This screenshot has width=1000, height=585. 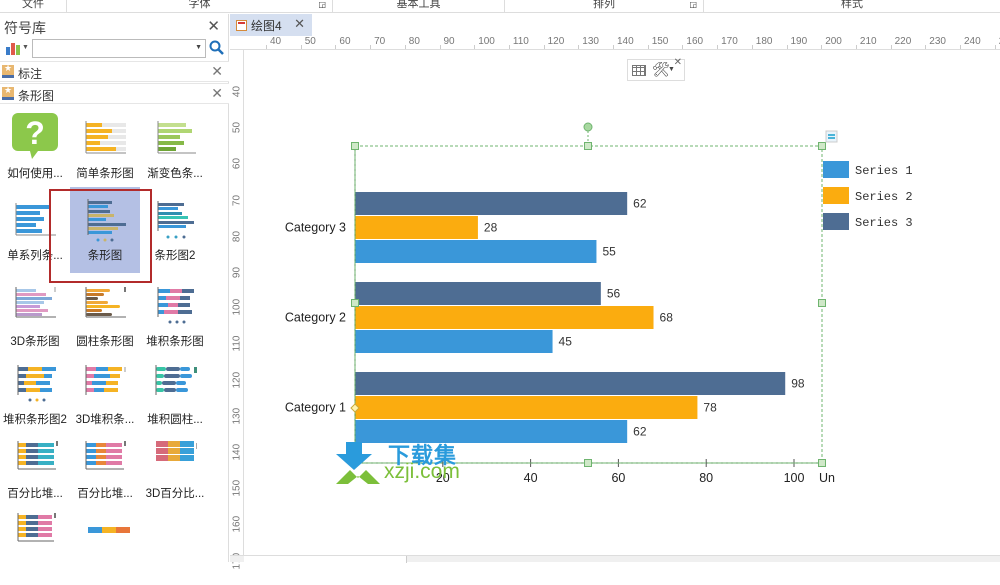 I want to click on library-category-annotation: 标注 ✕, so click(x=114, y=71).